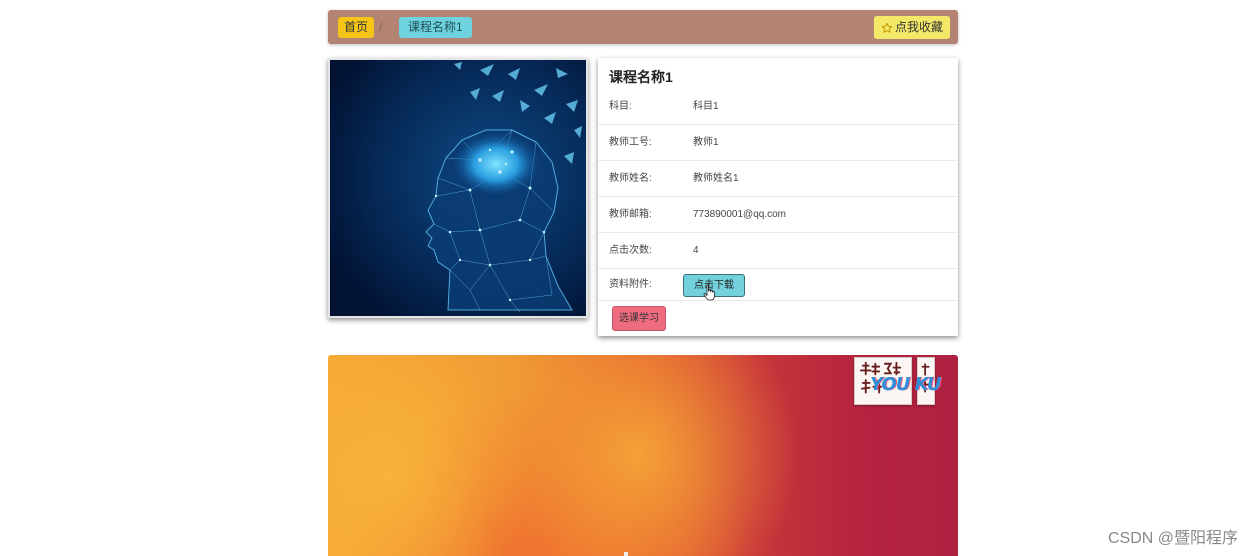  Describe the element at coordinates (706, 142) in the screenshot. I see `field-value: 教师1` at that location.